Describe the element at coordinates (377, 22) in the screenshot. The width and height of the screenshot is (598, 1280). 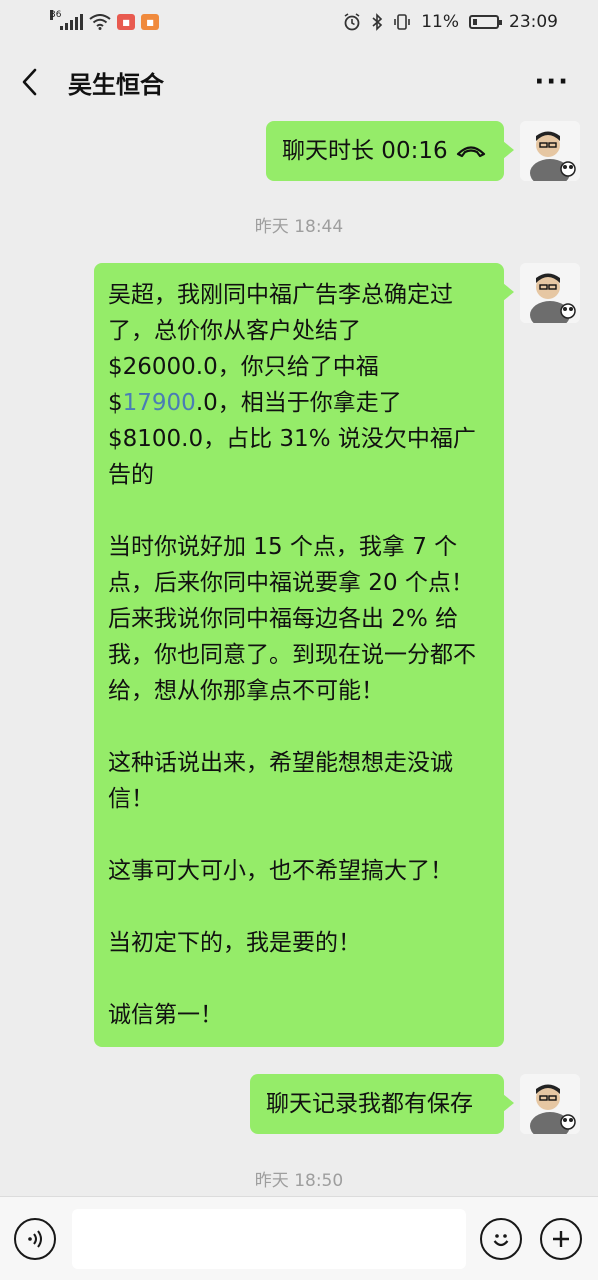
I see `bluetooth-icon` at that location.